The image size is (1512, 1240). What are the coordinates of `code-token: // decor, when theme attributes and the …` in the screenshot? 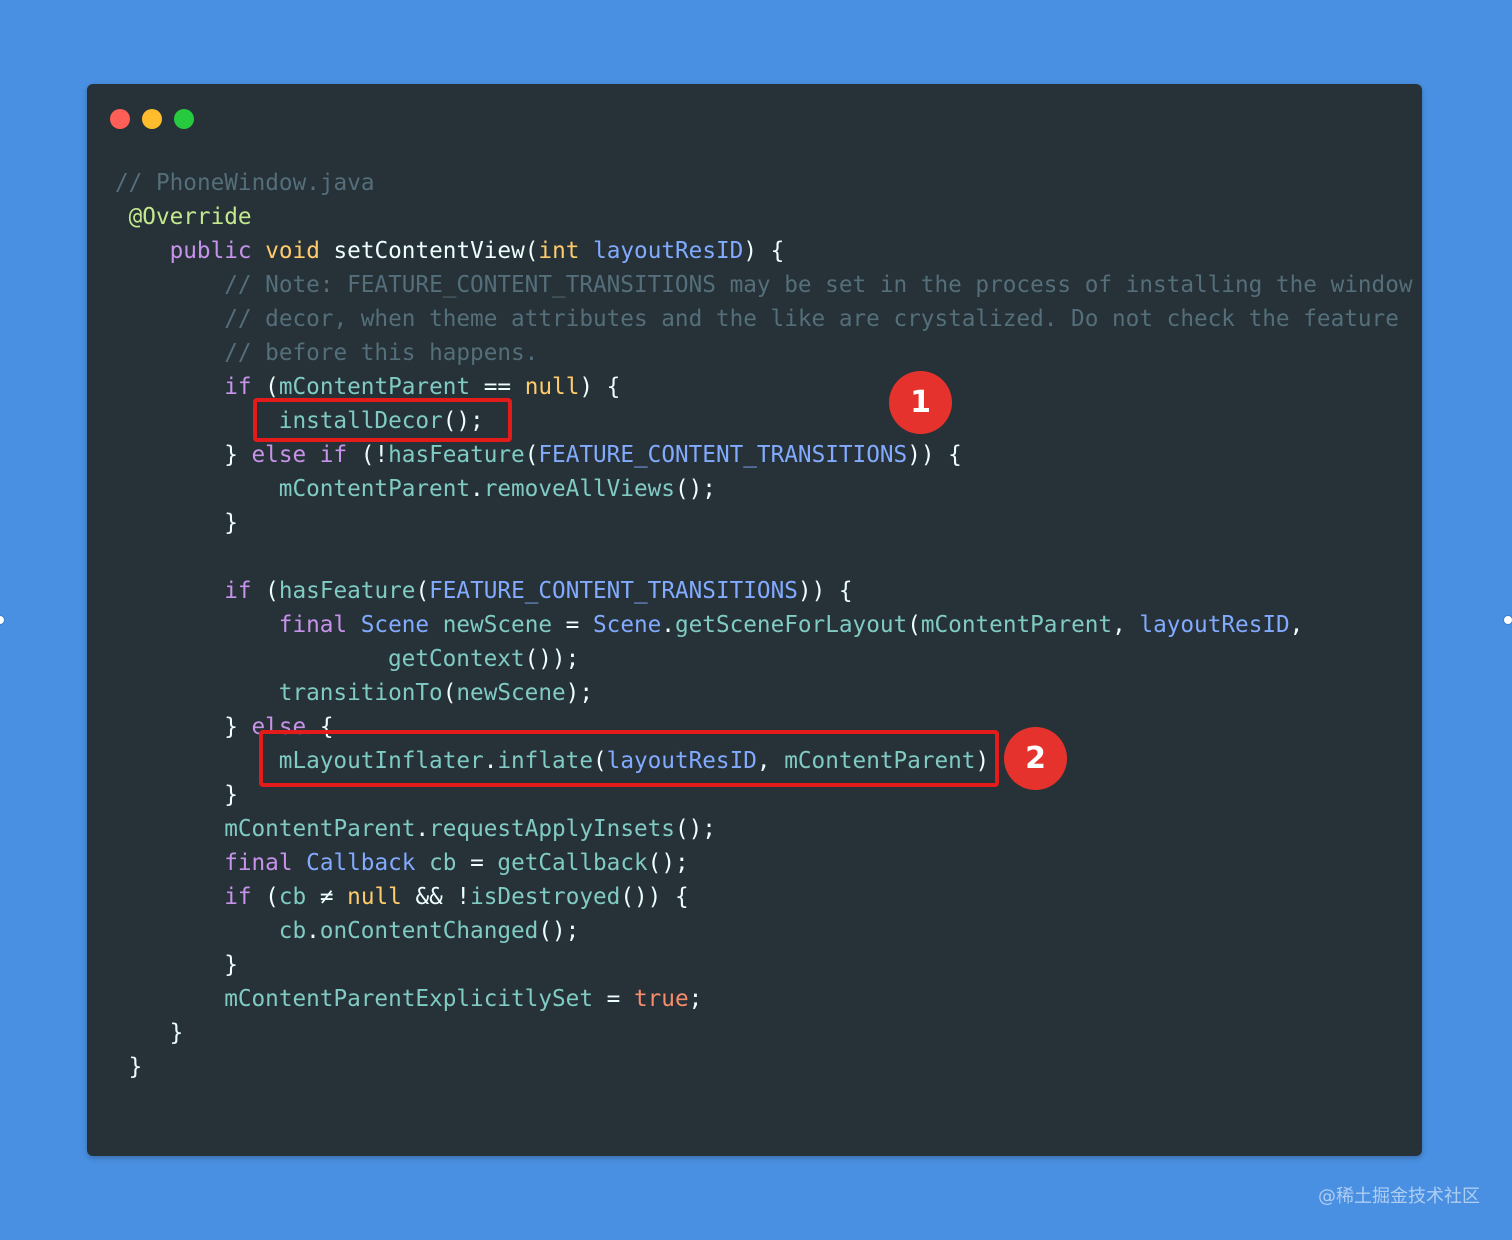 It's located at (811, 319).